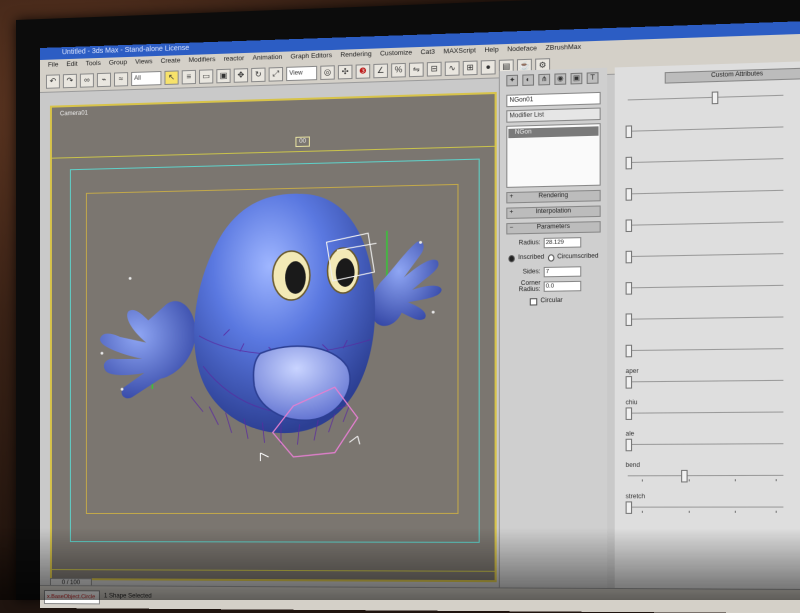 The width and height of the screenshot is (800, 613). Describe the element at coordinates (553, 132) in the screenshot. I see `modifier-stack-item: NGon` at that location.